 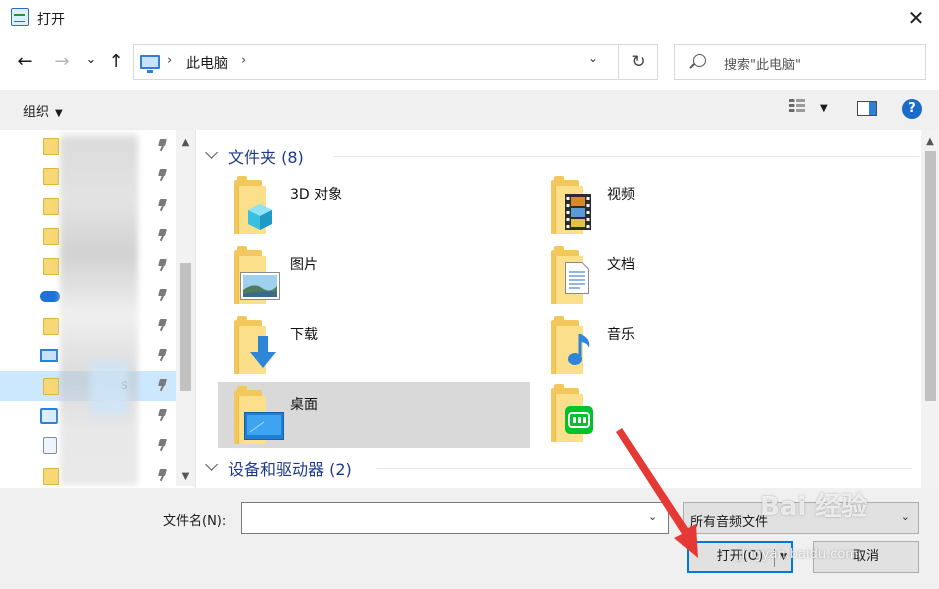 What do you see at coordinates (195, 521) in the screenshot?
I see `filename-label: 文件名(N):` at bounding box center [195, 521].